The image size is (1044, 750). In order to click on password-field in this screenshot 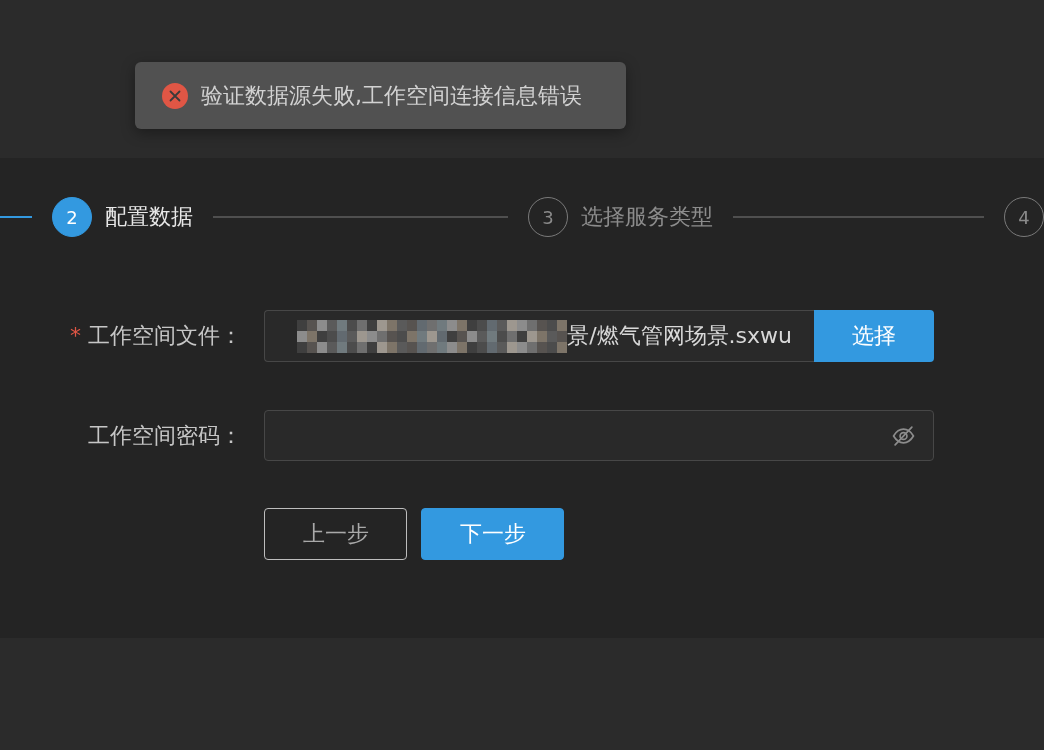, I will do `click(599, 435)`.